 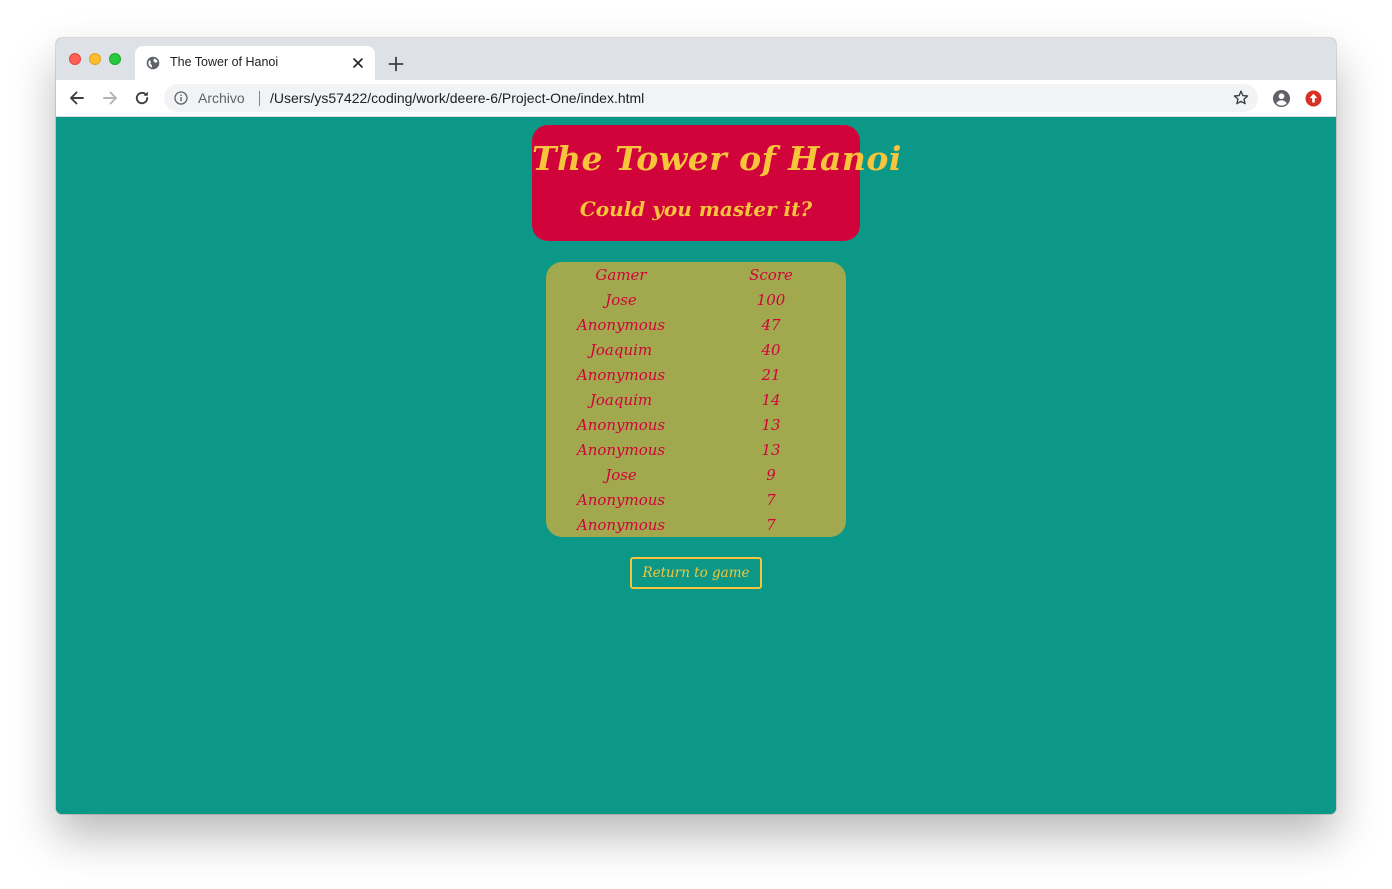 What do you see at coordinates (696, 474) in the screenshot?
I see `table-row: Jose 9` at bounding box center [696, 474].